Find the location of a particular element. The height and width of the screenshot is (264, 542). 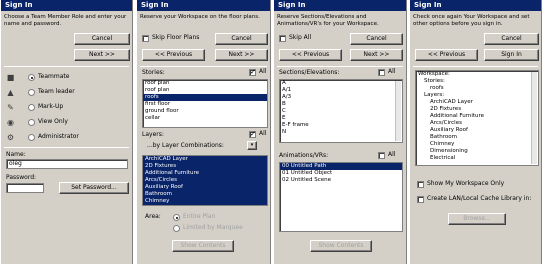

list-item: roofs is located at coordinates (205, 97).